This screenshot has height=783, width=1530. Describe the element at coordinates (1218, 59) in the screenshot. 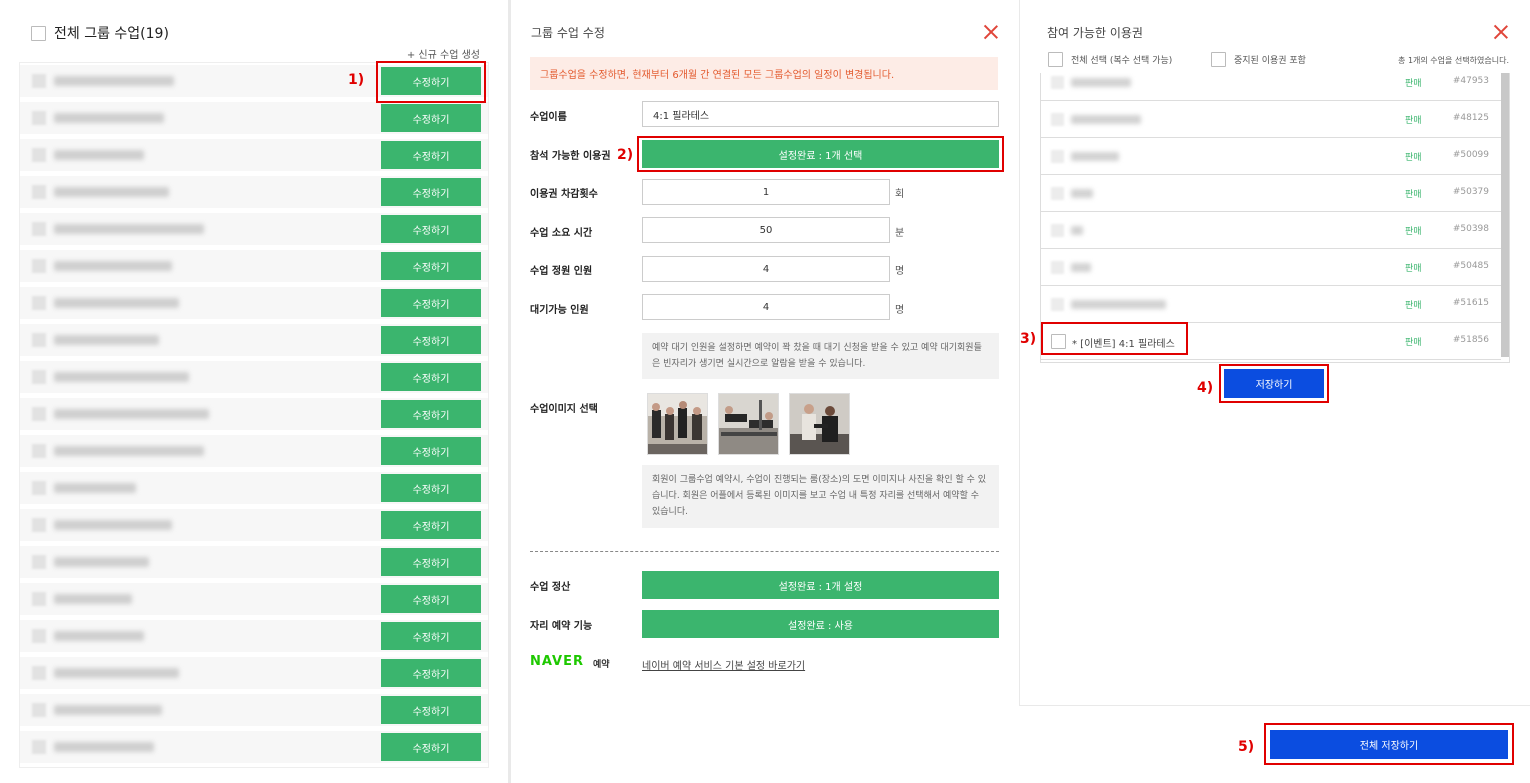

I see `include-stopped-checkbox` at that location.